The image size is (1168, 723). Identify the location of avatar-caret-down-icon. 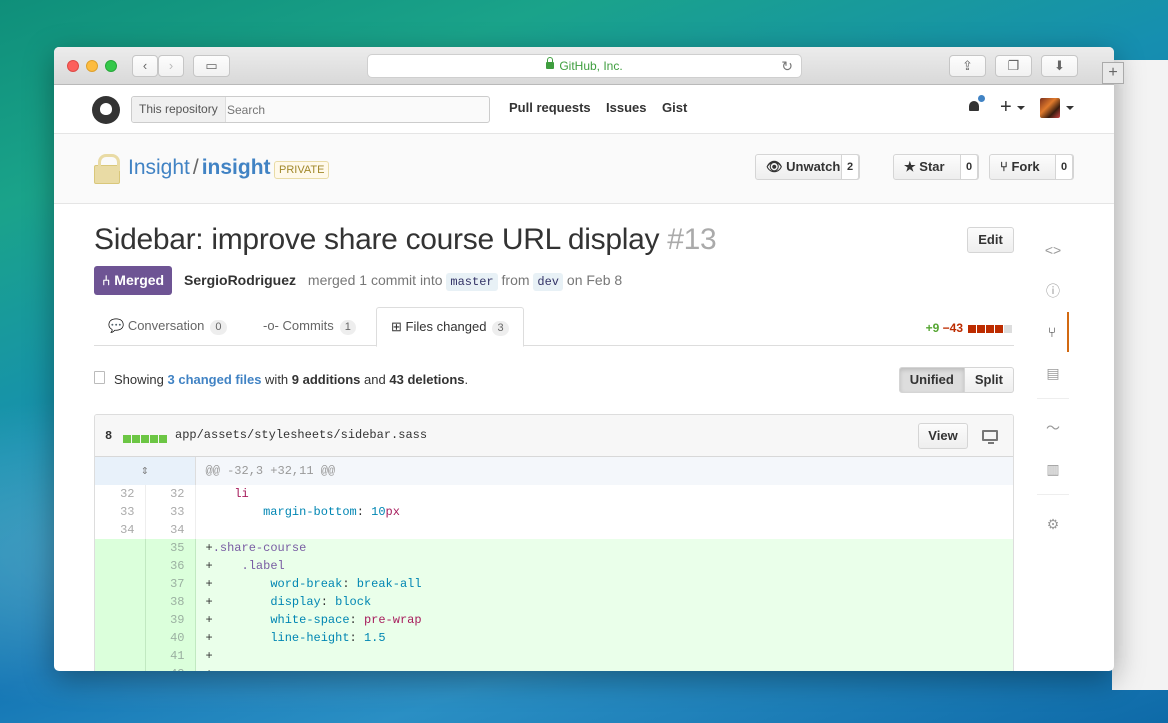
(1070, 108).